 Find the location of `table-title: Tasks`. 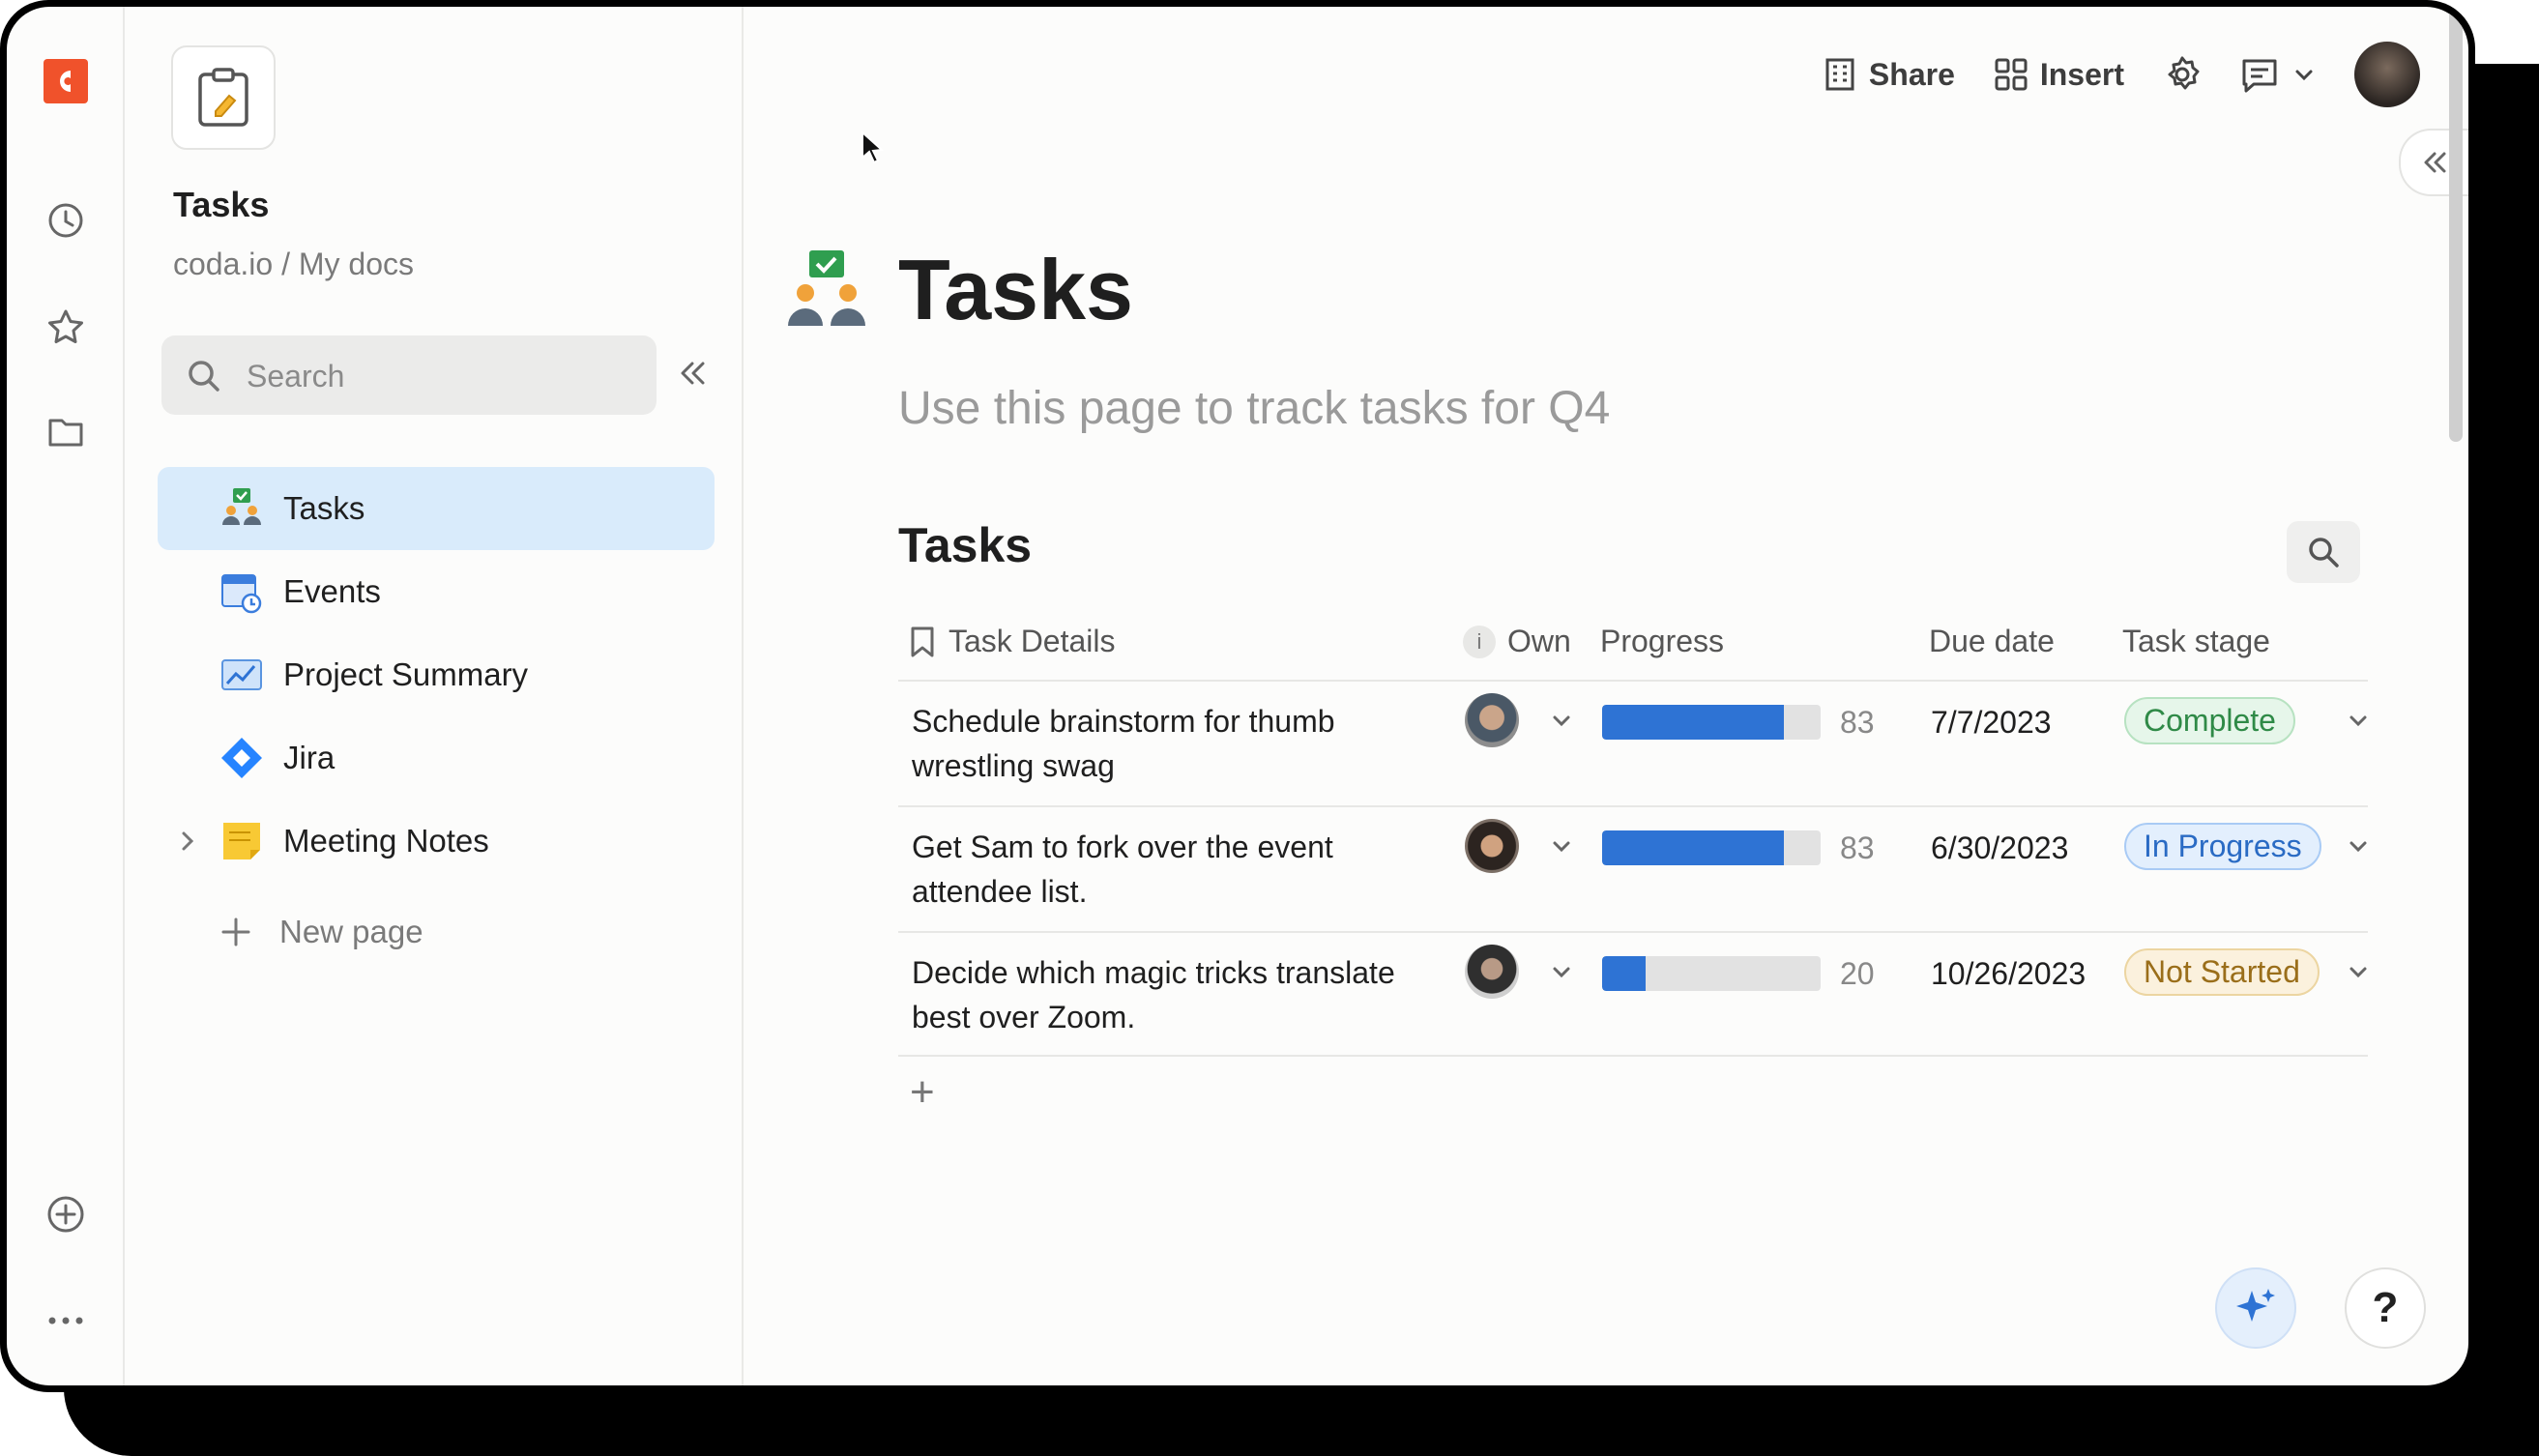

table-title: Tasks is located at coordinates (966, 545).